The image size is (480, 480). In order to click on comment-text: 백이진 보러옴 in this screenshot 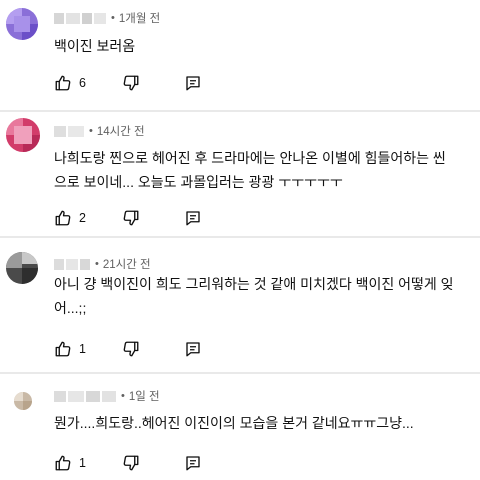, I will do `click(94, 46)`.